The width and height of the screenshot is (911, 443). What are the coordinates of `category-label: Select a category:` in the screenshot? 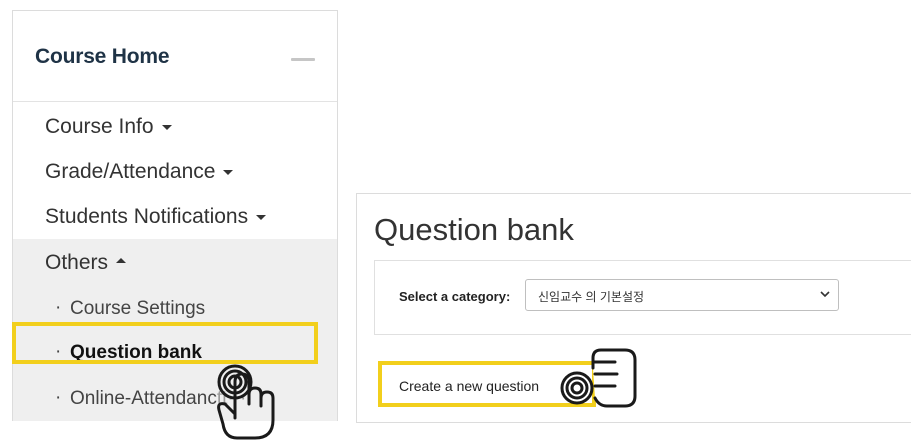 It's located at (455, 296).